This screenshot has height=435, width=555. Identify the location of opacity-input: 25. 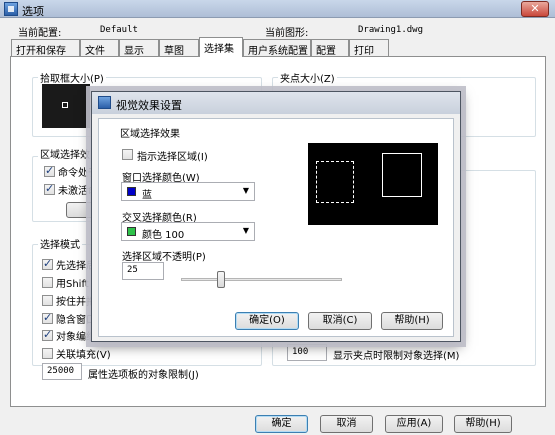
(143, 271).